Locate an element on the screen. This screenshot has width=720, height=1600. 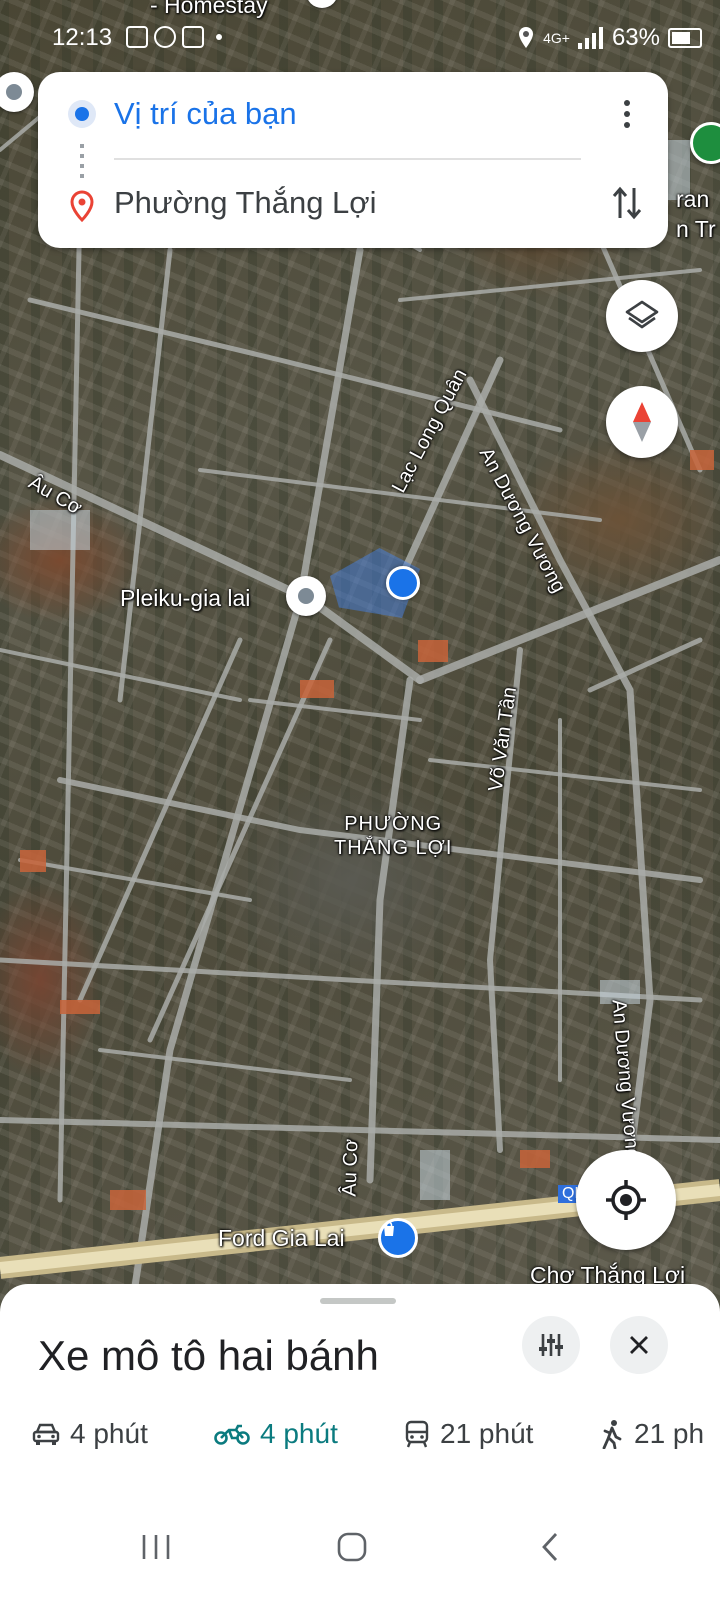
tune-icon is located at coordinates (551, 1345).